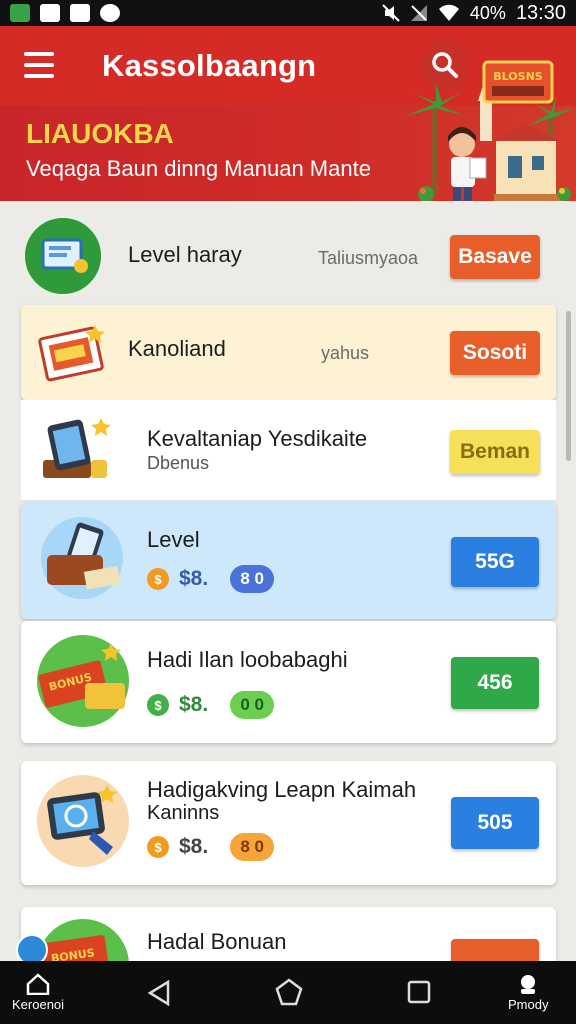 The image size is (576, 1024). I want to click on clock: 13:30, so click(540, 12).